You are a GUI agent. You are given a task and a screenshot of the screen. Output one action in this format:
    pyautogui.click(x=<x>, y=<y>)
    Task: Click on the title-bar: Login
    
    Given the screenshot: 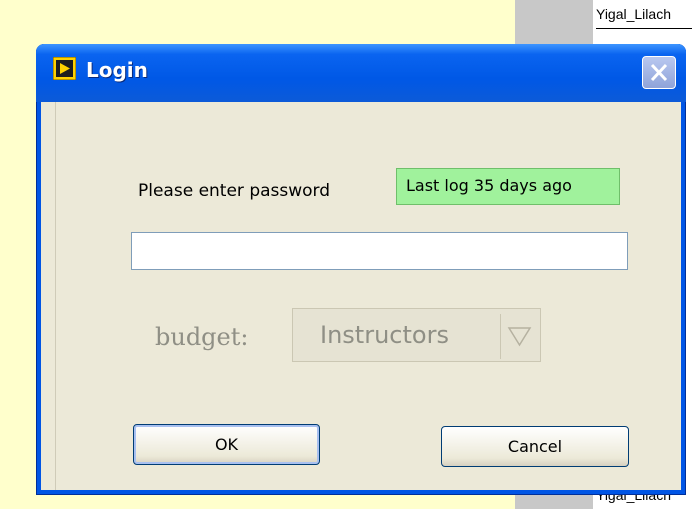 What is the action you would take?
    pyautogui.click(x=361, y=73)
    